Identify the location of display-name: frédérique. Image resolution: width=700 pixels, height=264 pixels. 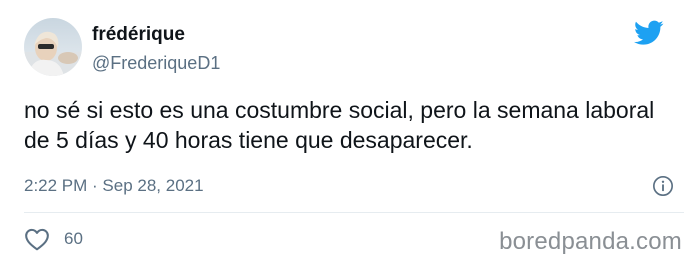
(138, 35).